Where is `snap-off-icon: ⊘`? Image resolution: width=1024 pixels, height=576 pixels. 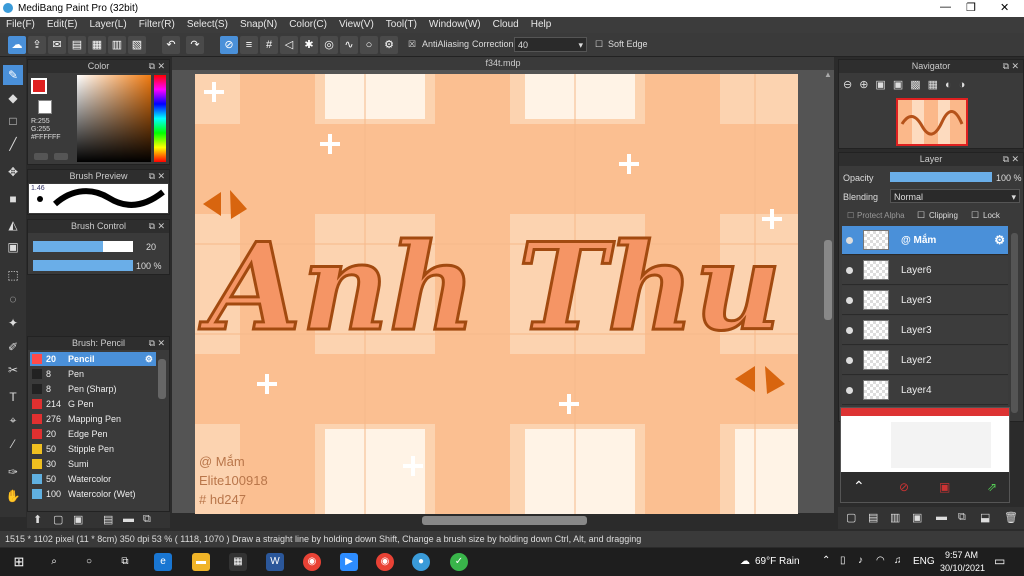 snap-off-icon: ⊘ is located at coordinates (229, 45).